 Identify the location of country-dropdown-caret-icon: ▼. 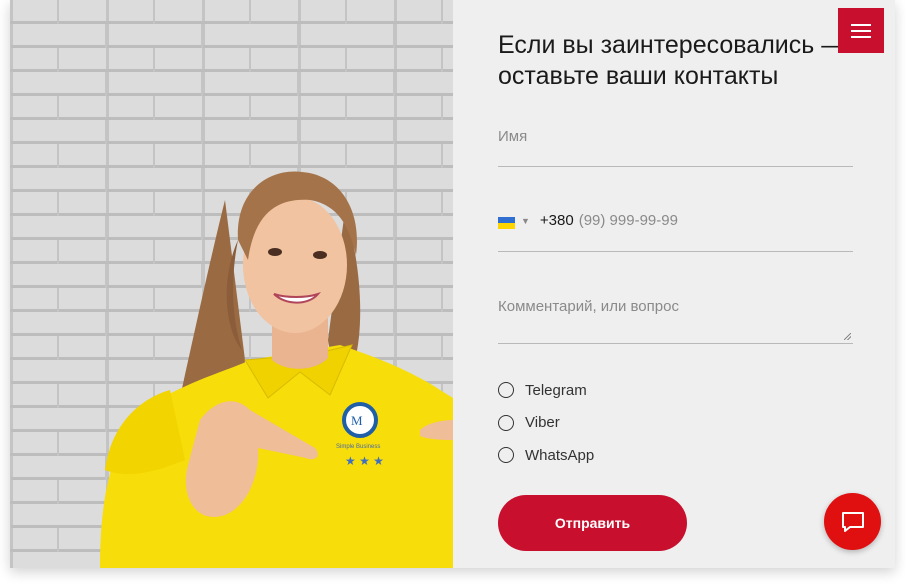
(525, 221).